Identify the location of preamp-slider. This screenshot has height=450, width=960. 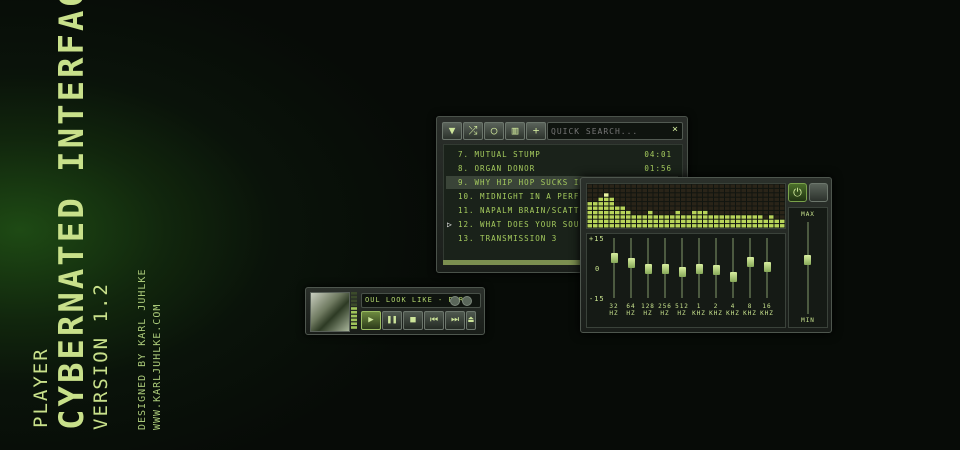
(807, 259).